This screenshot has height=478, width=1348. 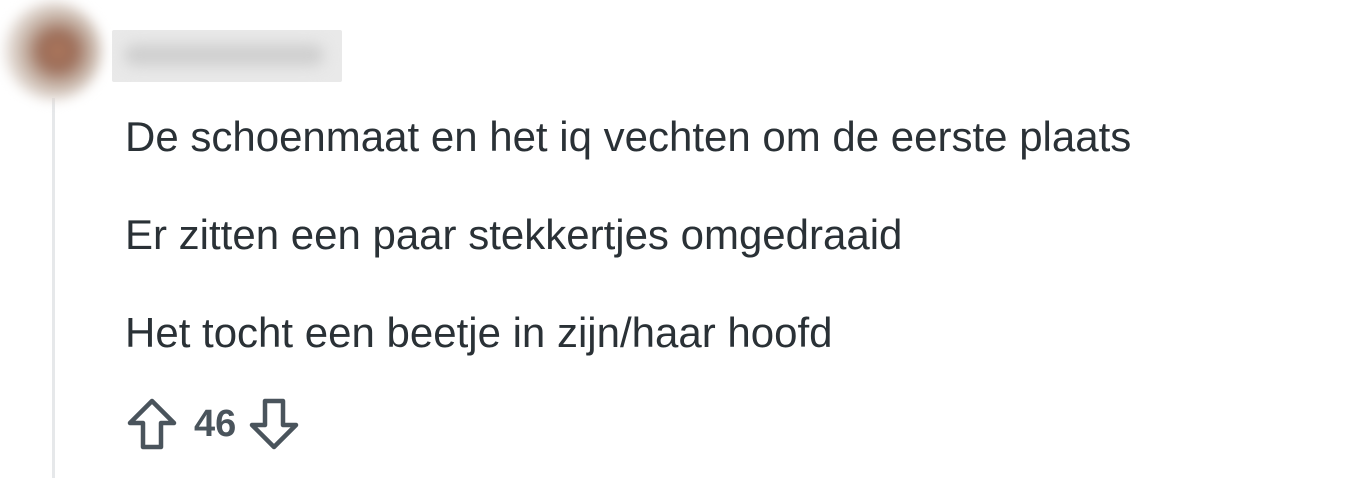 I want to click on downvote-button, so click(x=274, y=424).